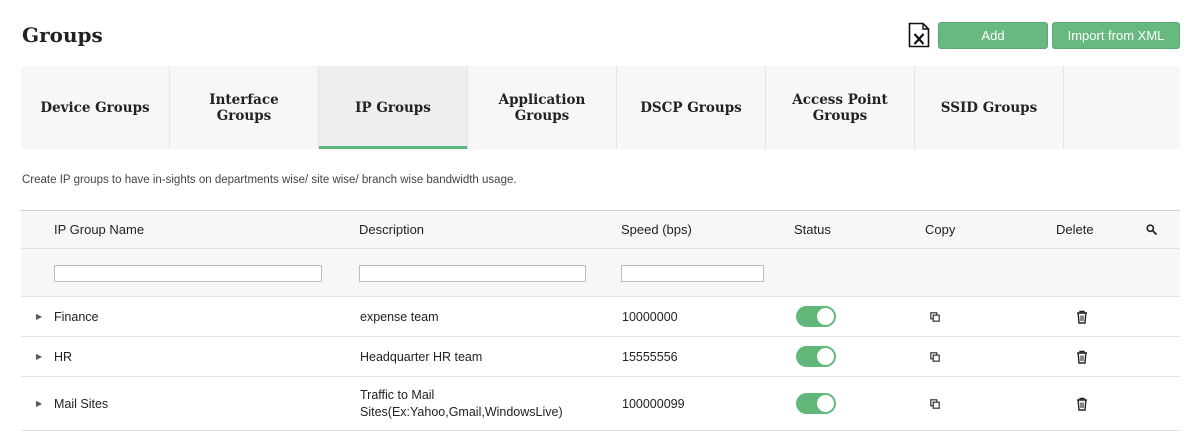  What do you see at coordinates (62, 35) in the screenshot?
I see `page-title: Groups` at bounding box center [62, 35].